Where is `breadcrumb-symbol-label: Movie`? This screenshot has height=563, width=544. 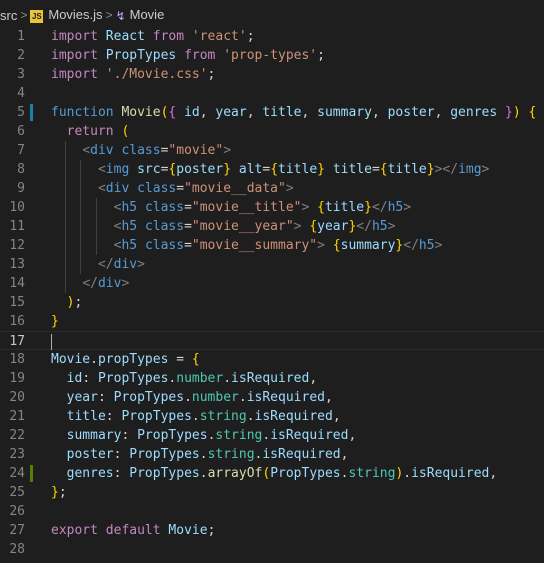
breadcrumb-symbol-label: Movie is located at coordinates (147, 15).